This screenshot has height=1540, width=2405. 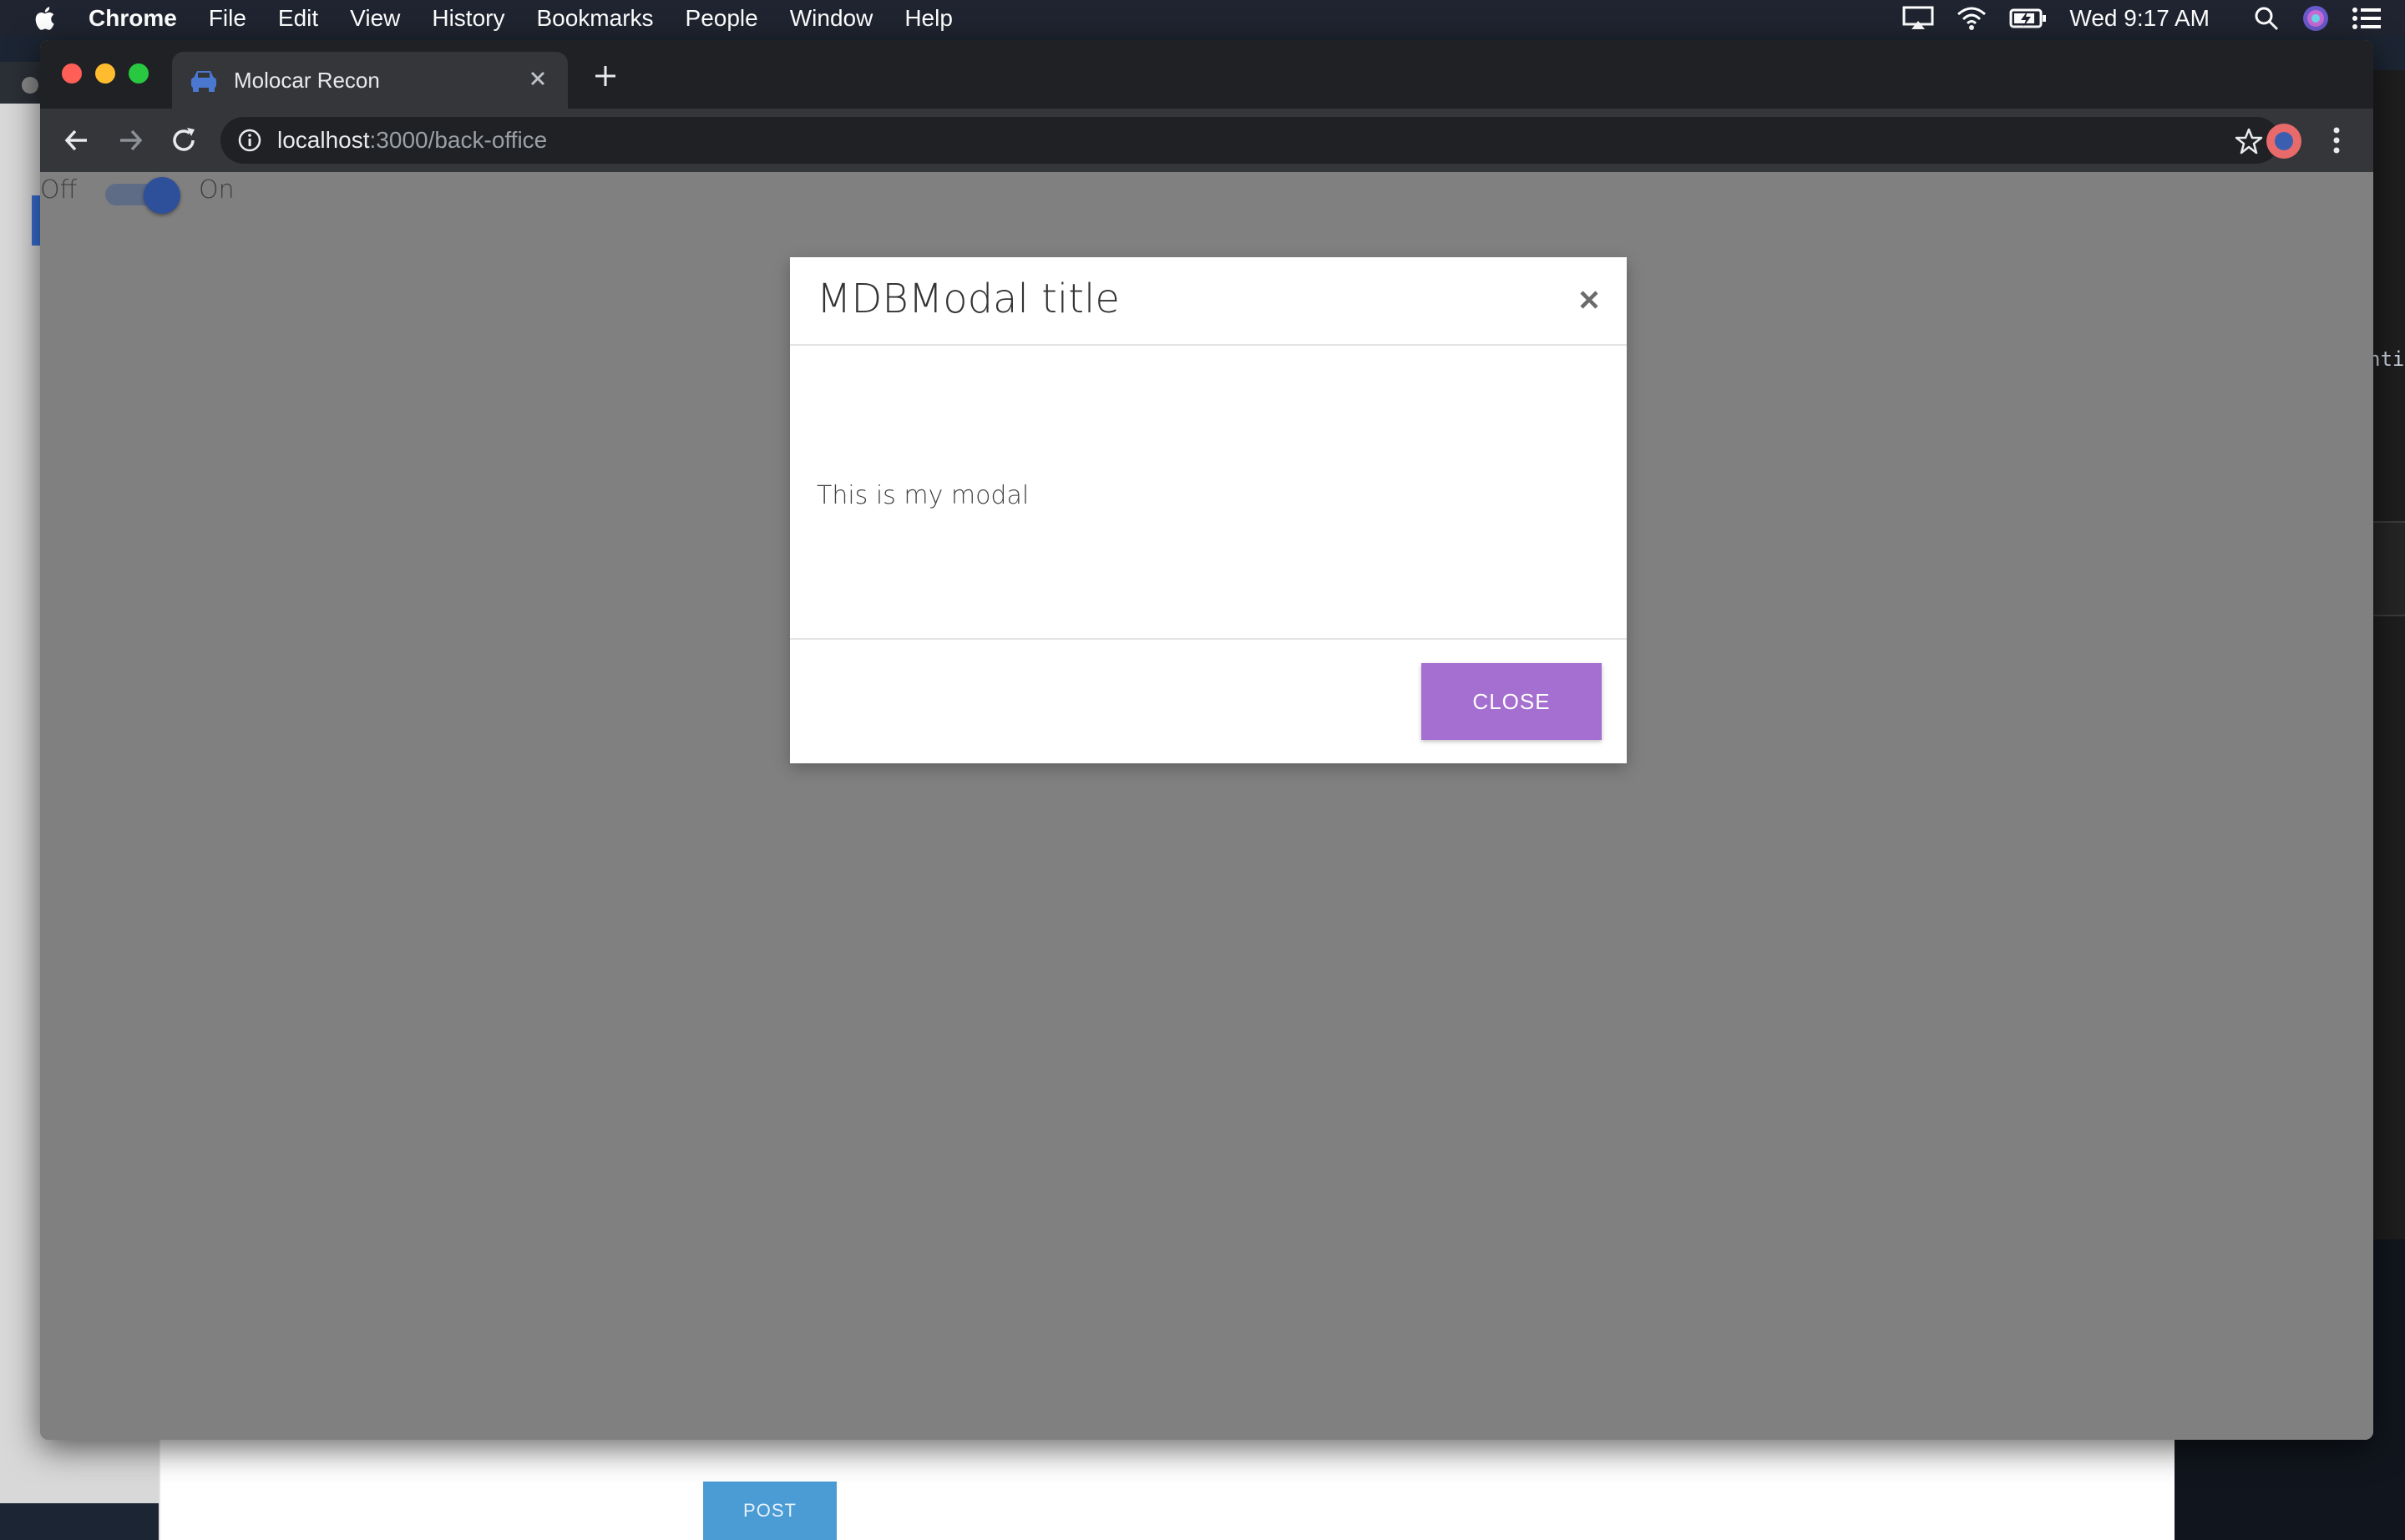 What do you see at coordinates (2367, 19) in the screenshot?
I see `notification-center-icon` at bounding box center [2367, 19].